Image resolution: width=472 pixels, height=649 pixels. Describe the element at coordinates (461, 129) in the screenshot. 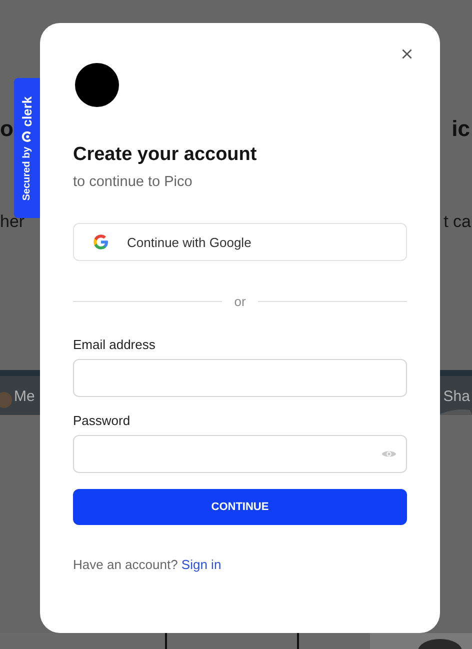

I see `heading-fragment: ic` at that location.